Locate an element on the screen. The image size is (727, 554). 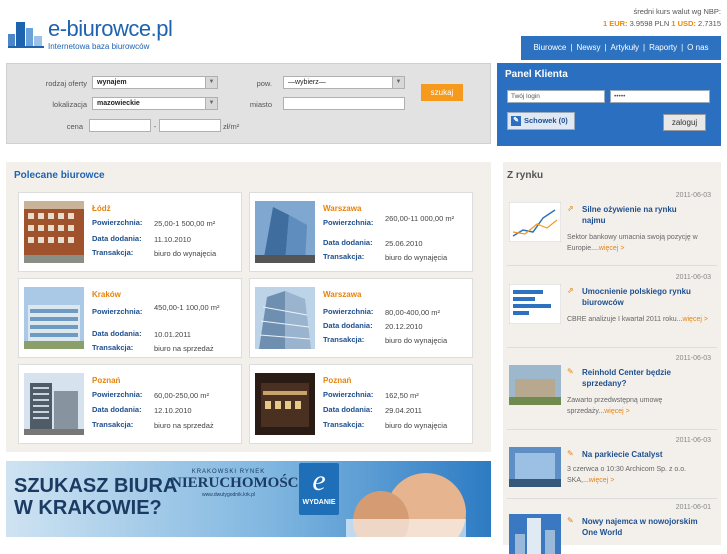
offer-type-select: wynajem ▼ is located at coordinates (155, 82).